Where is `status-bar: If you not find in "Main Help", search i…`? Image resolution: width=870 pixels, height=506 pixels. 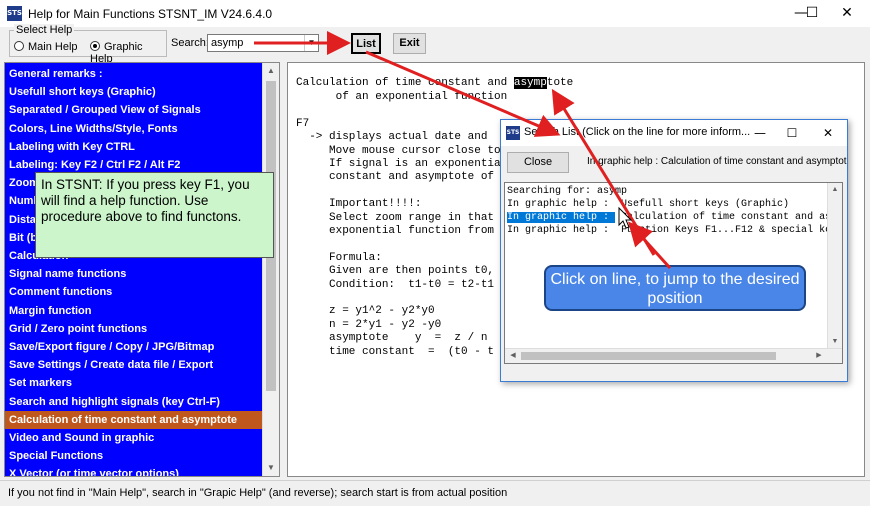
status-bar: If you not find in "Main Help", search i… is located at coordinates (435, 493).